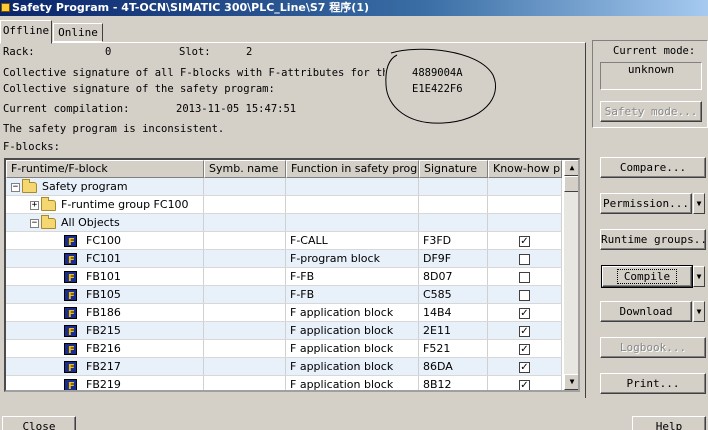 Image resolution: width=708 pixels, height=430 pixels. I want to click on block-name: FB215, so click(103, 330).